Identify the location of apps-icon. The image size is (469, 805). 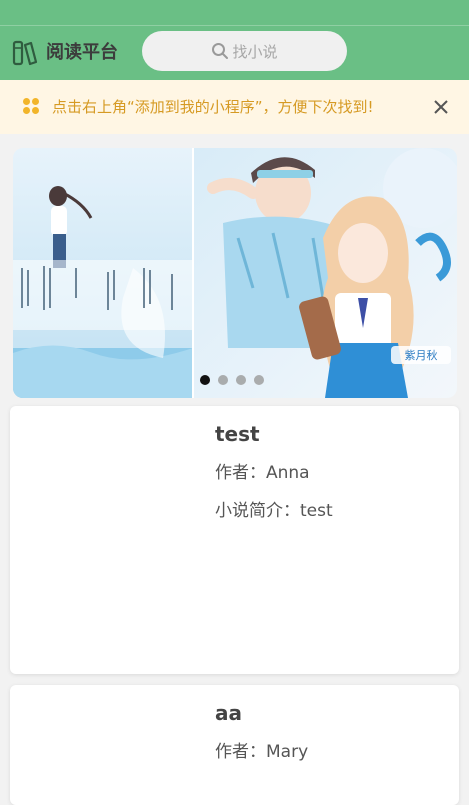
(31, 106).